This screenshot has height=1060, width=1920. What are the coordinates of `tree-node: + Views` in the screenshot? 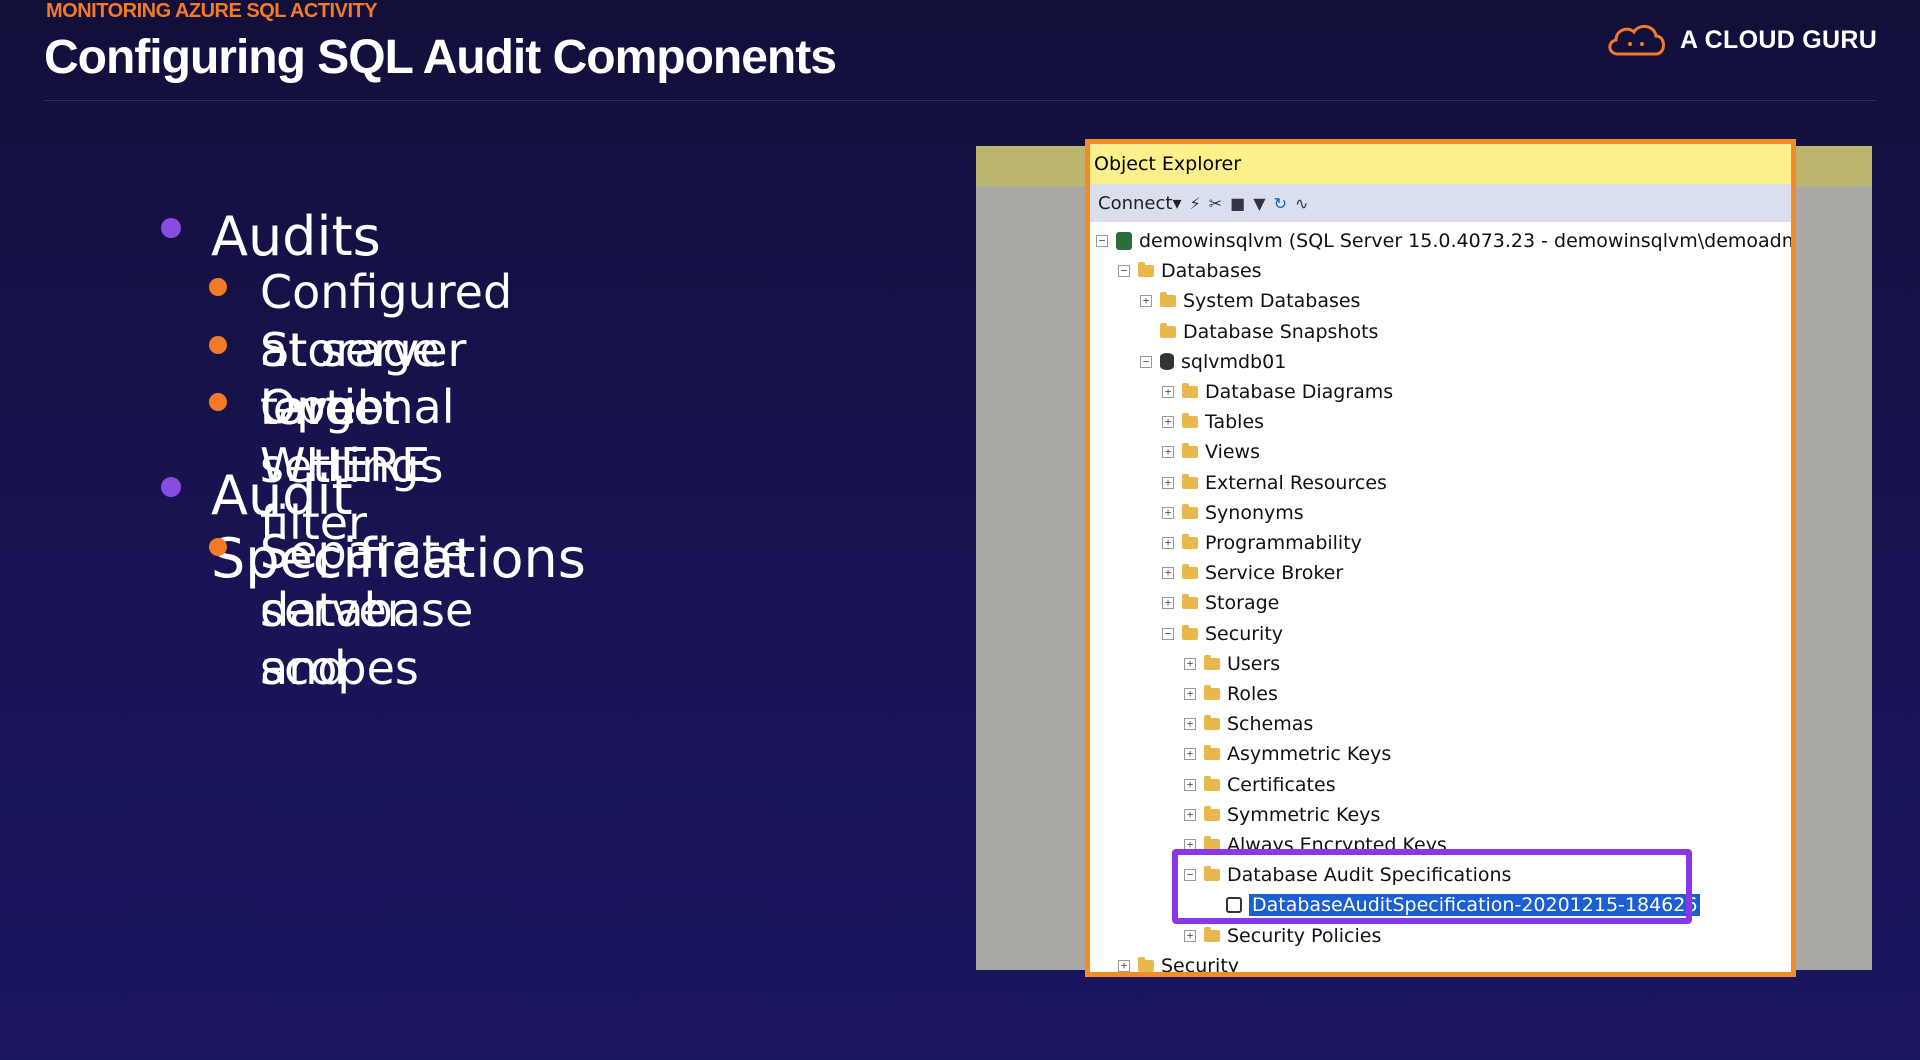 It's located at (1211, 452).